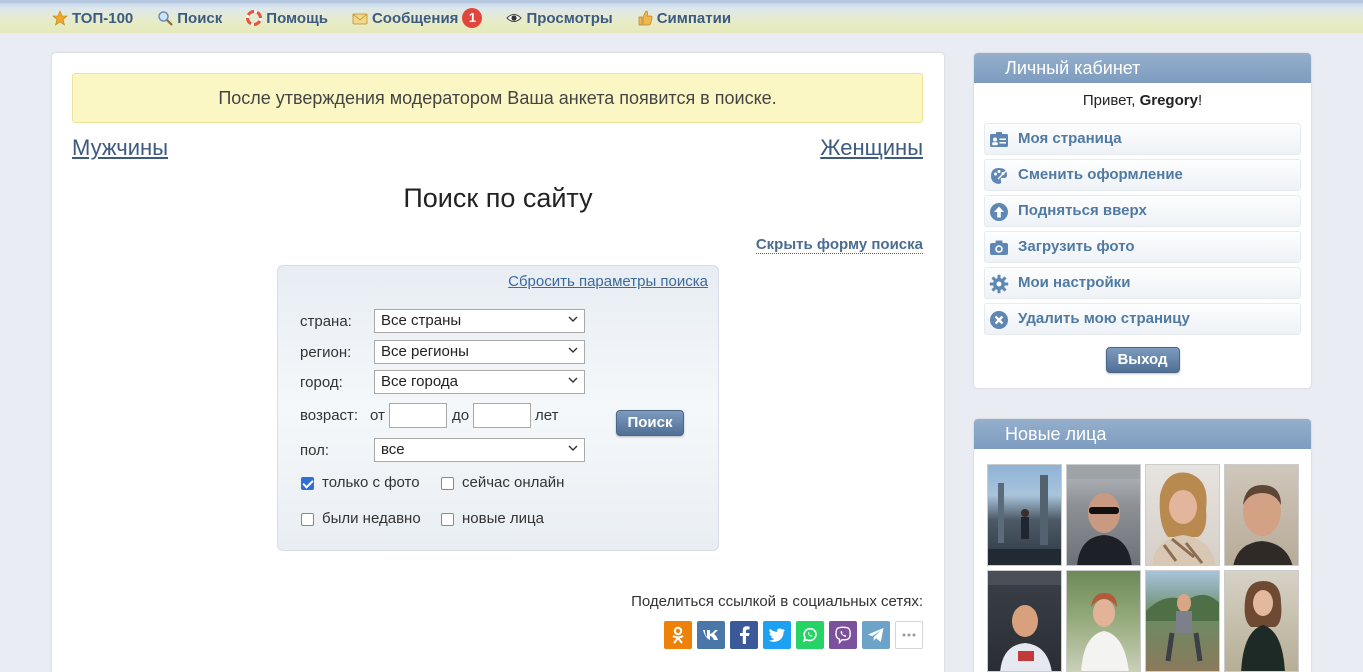  Describe the element at coordinates (547, 415) in the screenshot. I see `age-unit-label: лет` at that location.